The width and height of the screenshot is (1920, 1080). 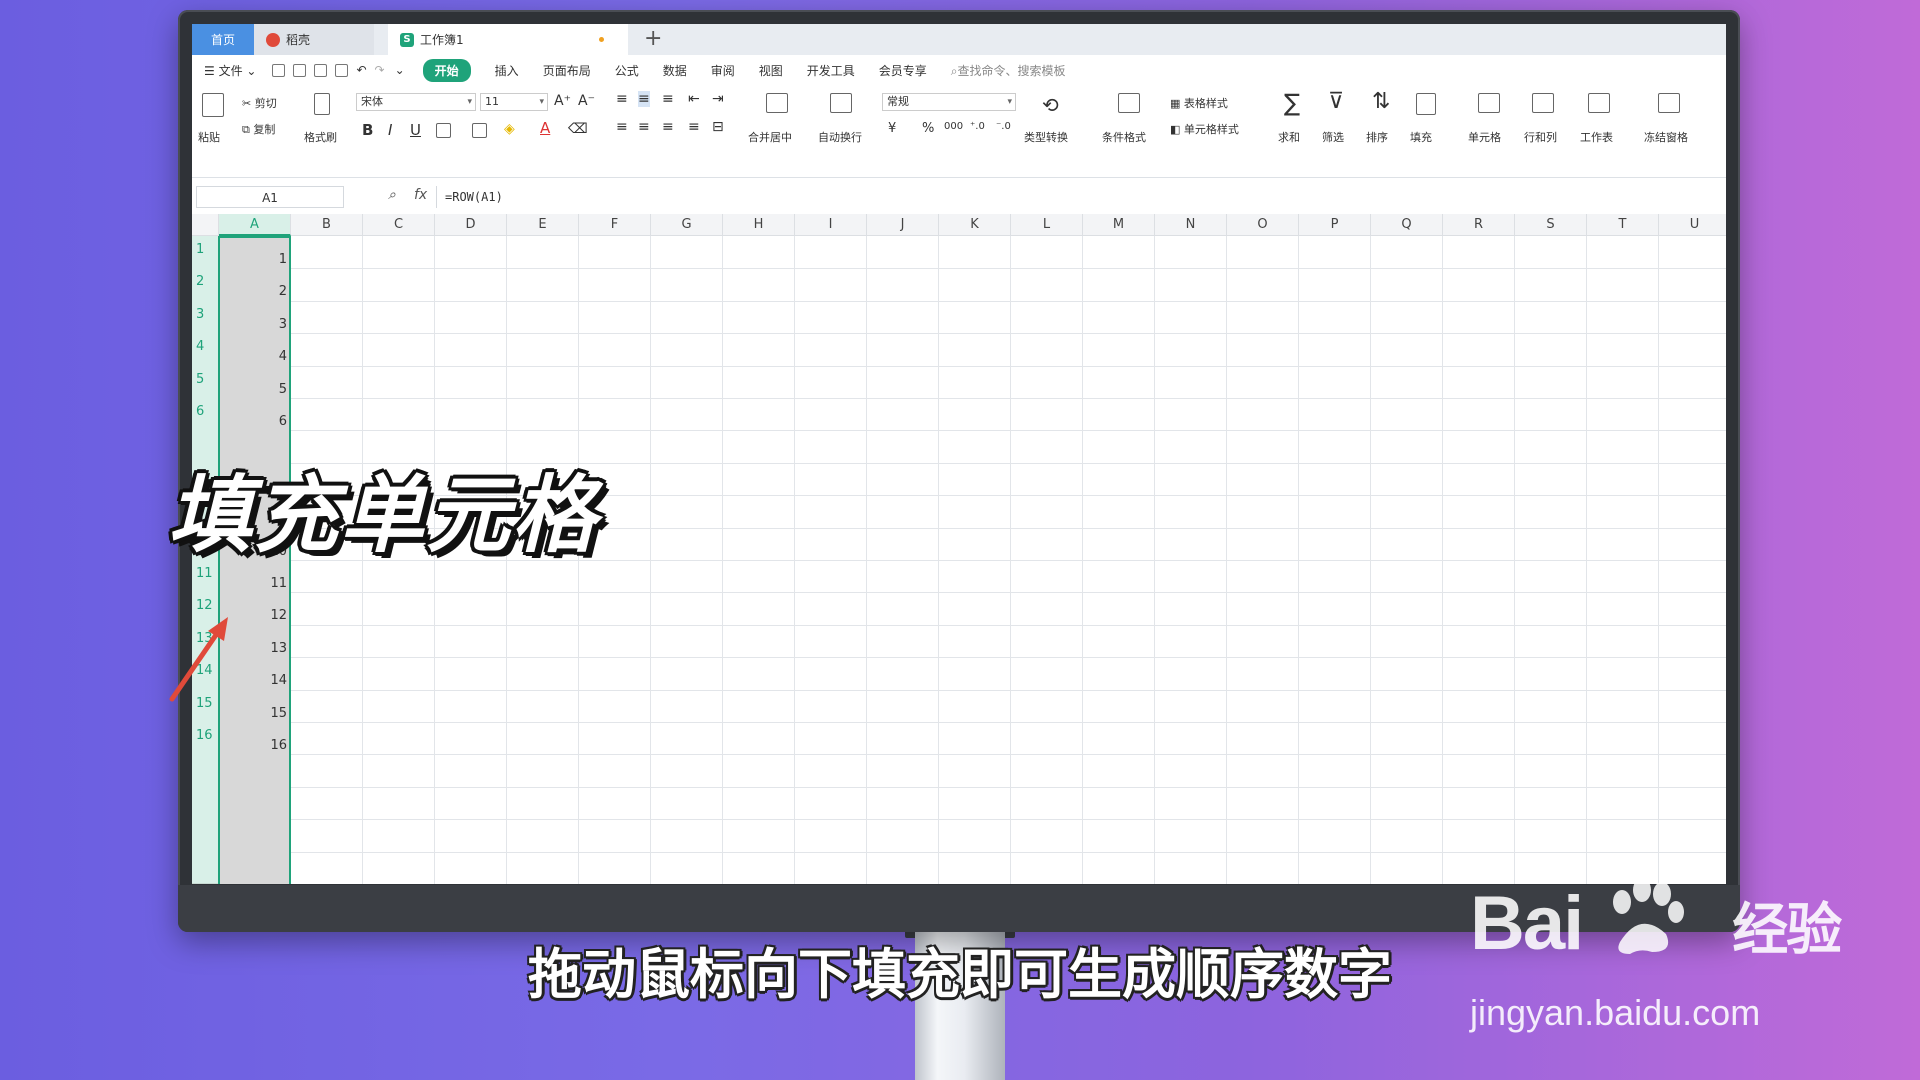 What do you see at coordinates (446, 70) in the screenshot?
I see `menu-tab-start: 开始` at bounding box center [446, 70].